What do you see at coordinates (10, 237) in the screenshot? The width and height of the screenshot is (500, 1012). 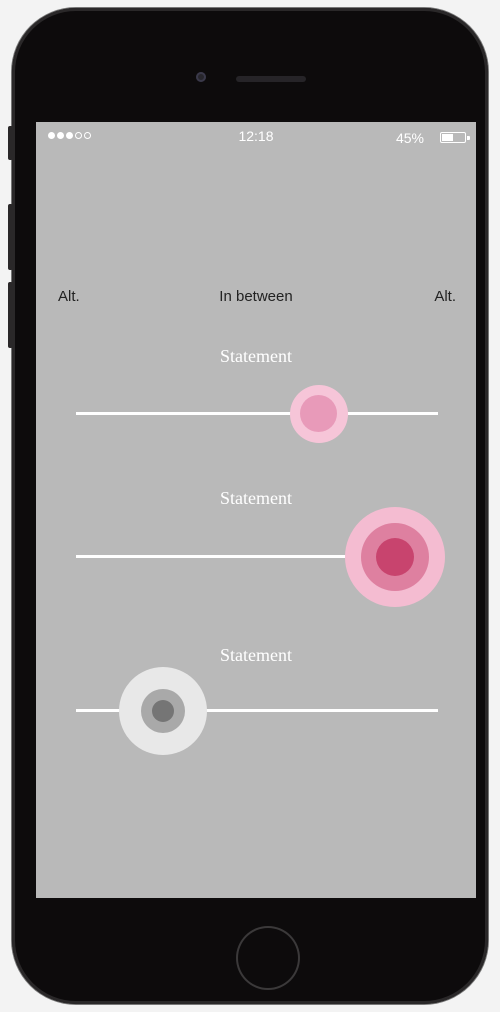 I see `volume-up-button` at bounding box center [10, 237].